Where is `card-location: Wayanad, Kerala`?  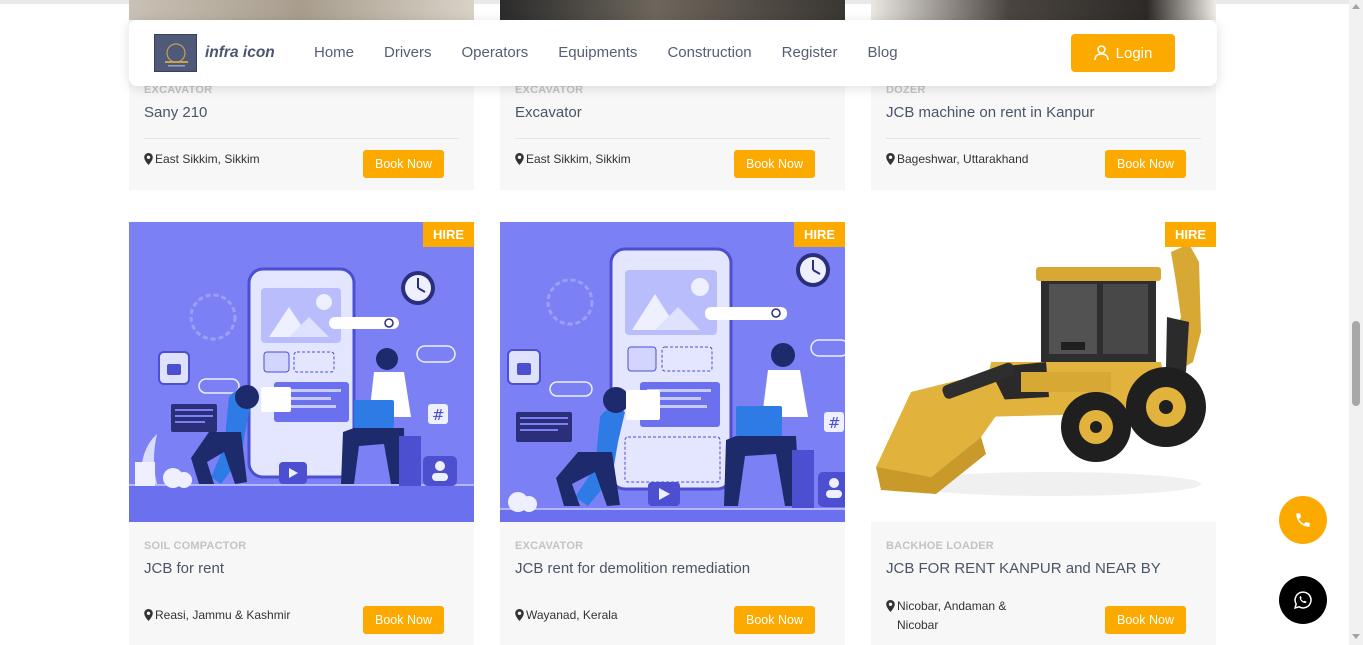
card-location: Wayanad, Kerala is located at coordinates (600, 615).